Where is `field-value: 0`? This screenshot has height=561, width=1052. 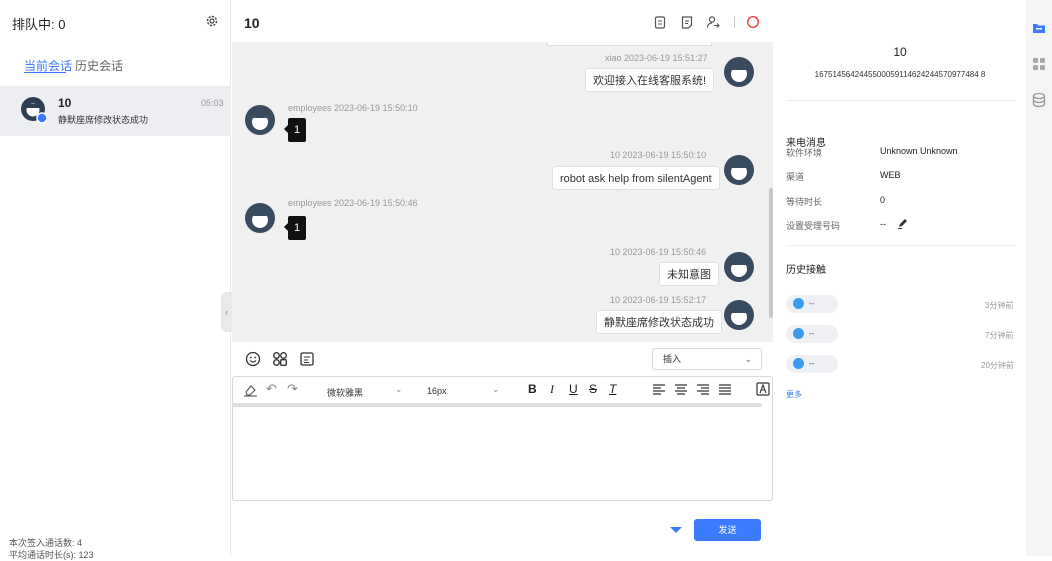 field-value: 0 is located at coordinates (883, 200).